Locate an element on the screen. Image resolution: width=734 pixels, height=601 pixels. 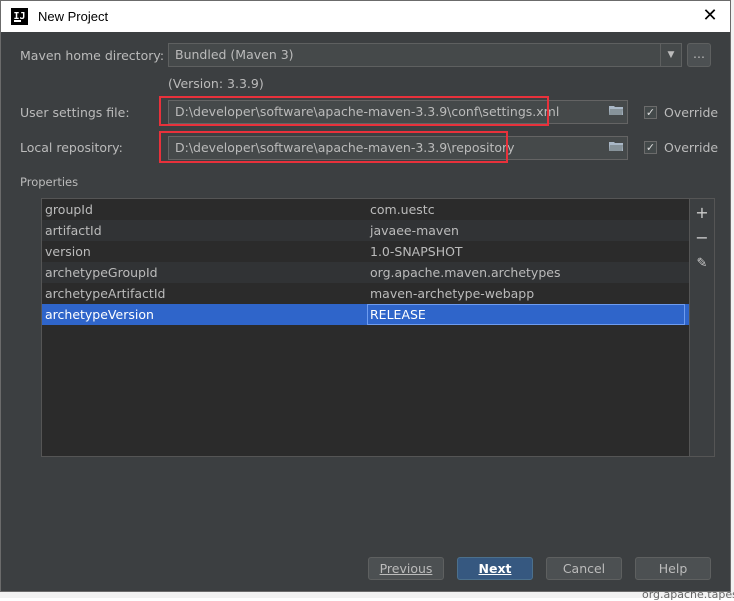
settings-override-label: Override is located at coordinates (691, 112).